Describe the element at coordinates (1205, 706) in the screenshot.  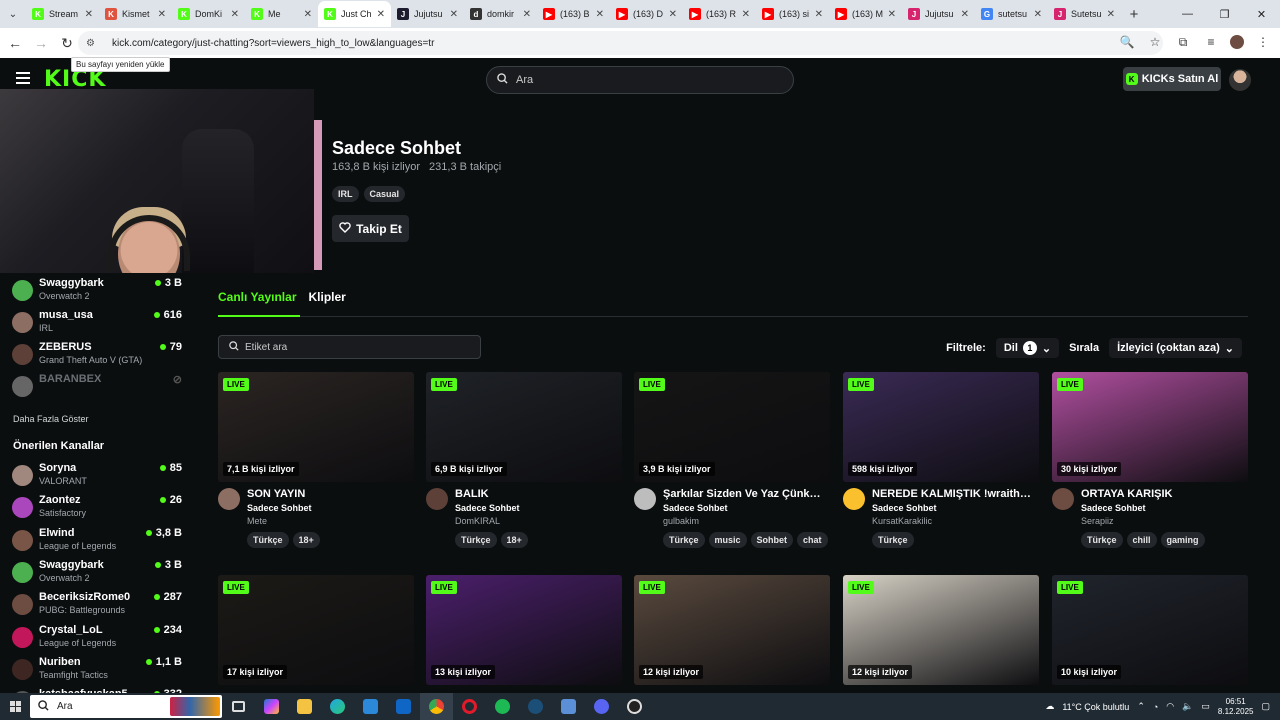
I see `battery-icon: ▭` at that location.